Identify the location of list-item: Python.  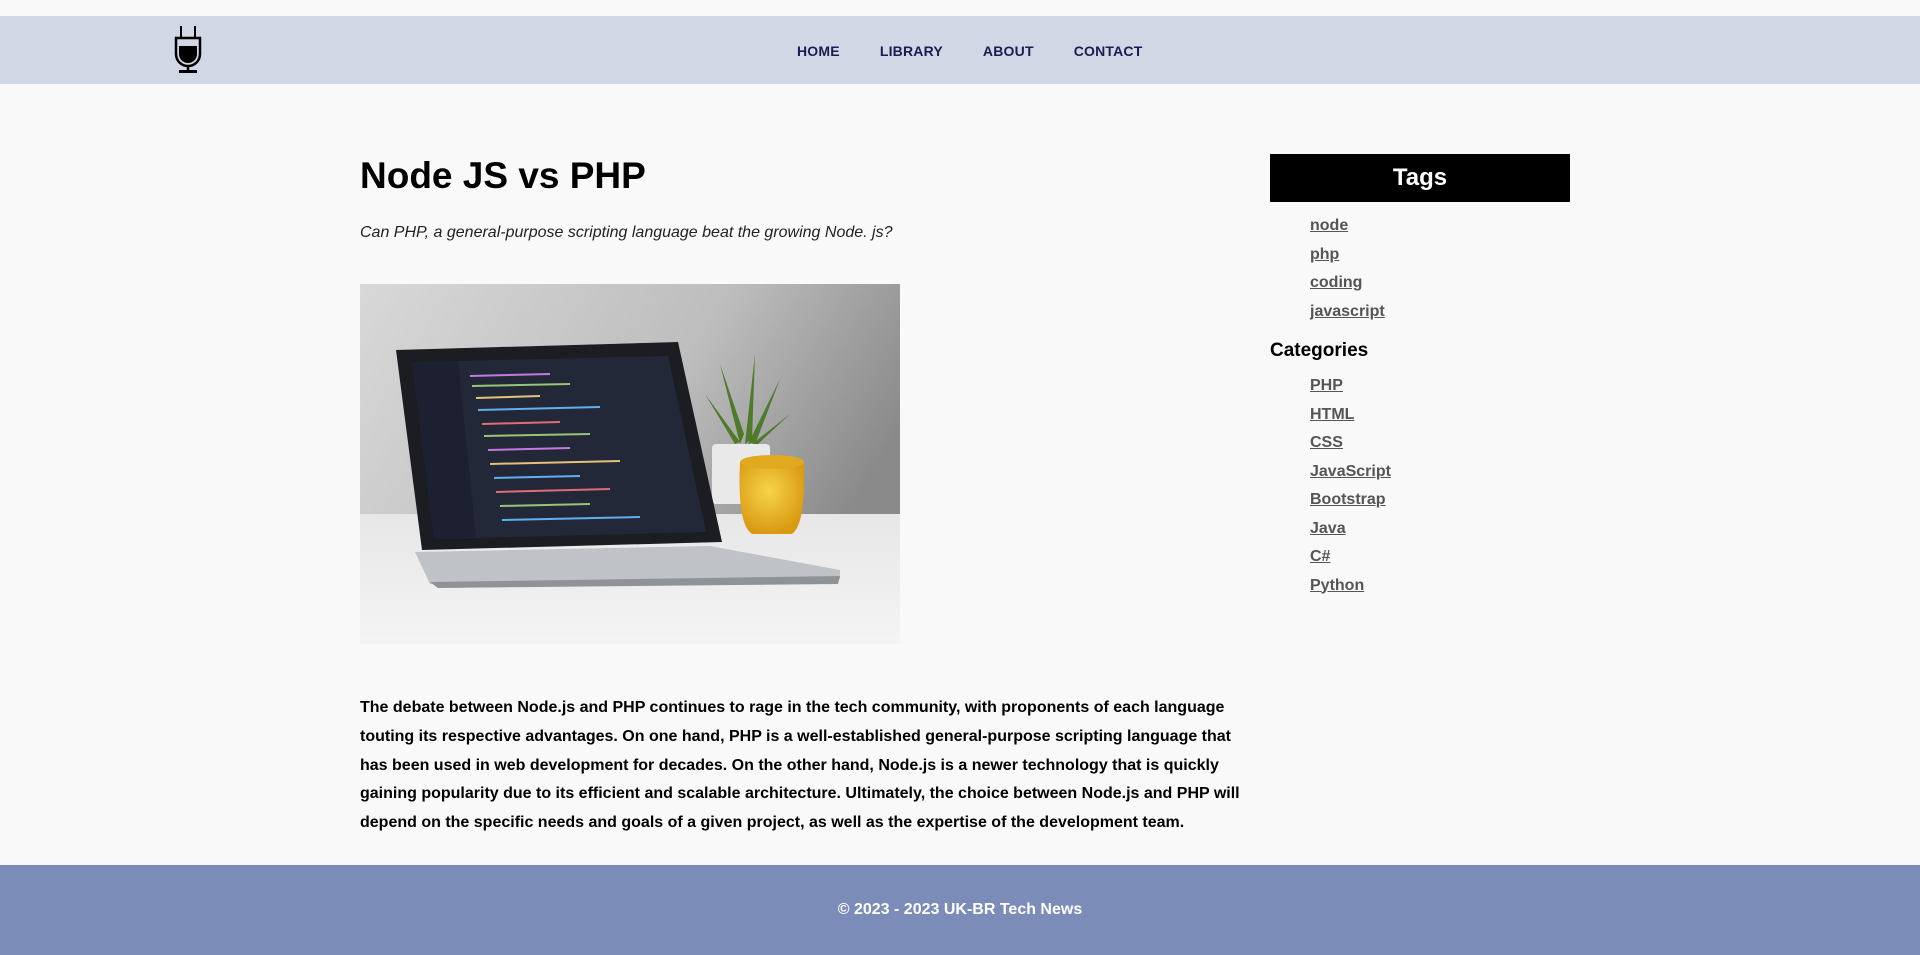
(1440, 586).